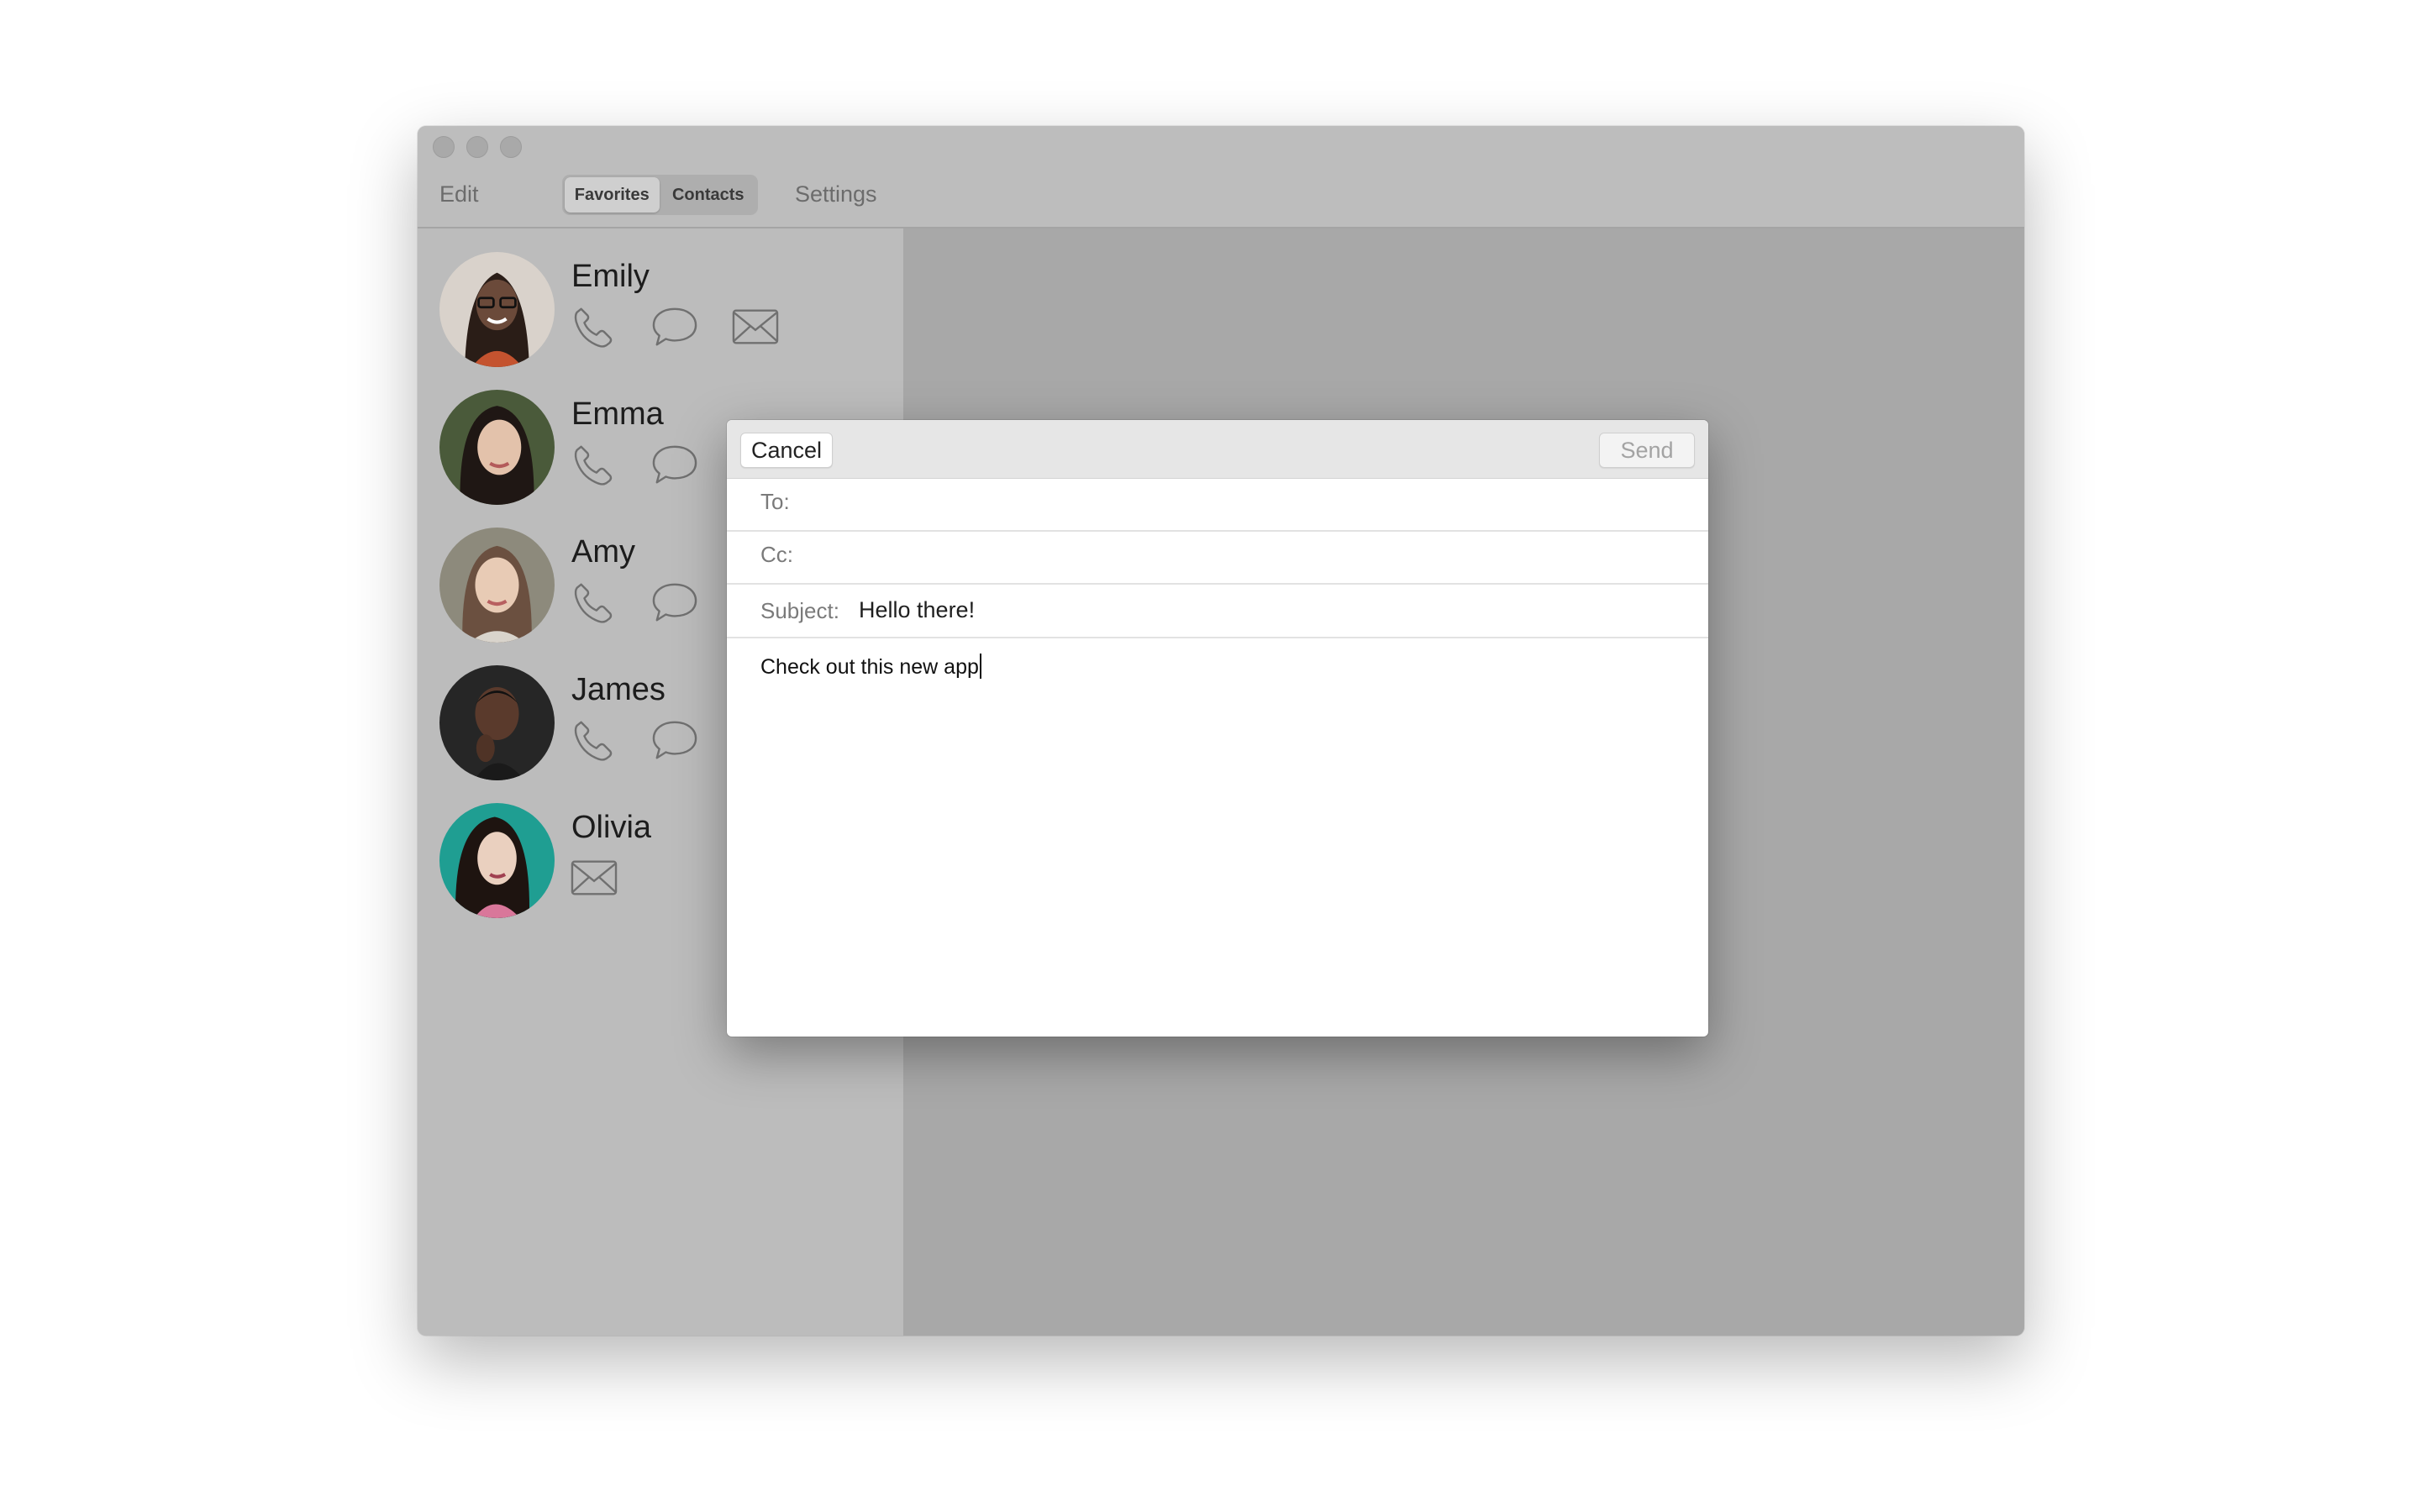 The height and width of the screenshot is (1512, 2420). What do you see at coordinates (459, 194) in the screenshot?
I see `edit-button: Edit` at bounding box center [459, 194].